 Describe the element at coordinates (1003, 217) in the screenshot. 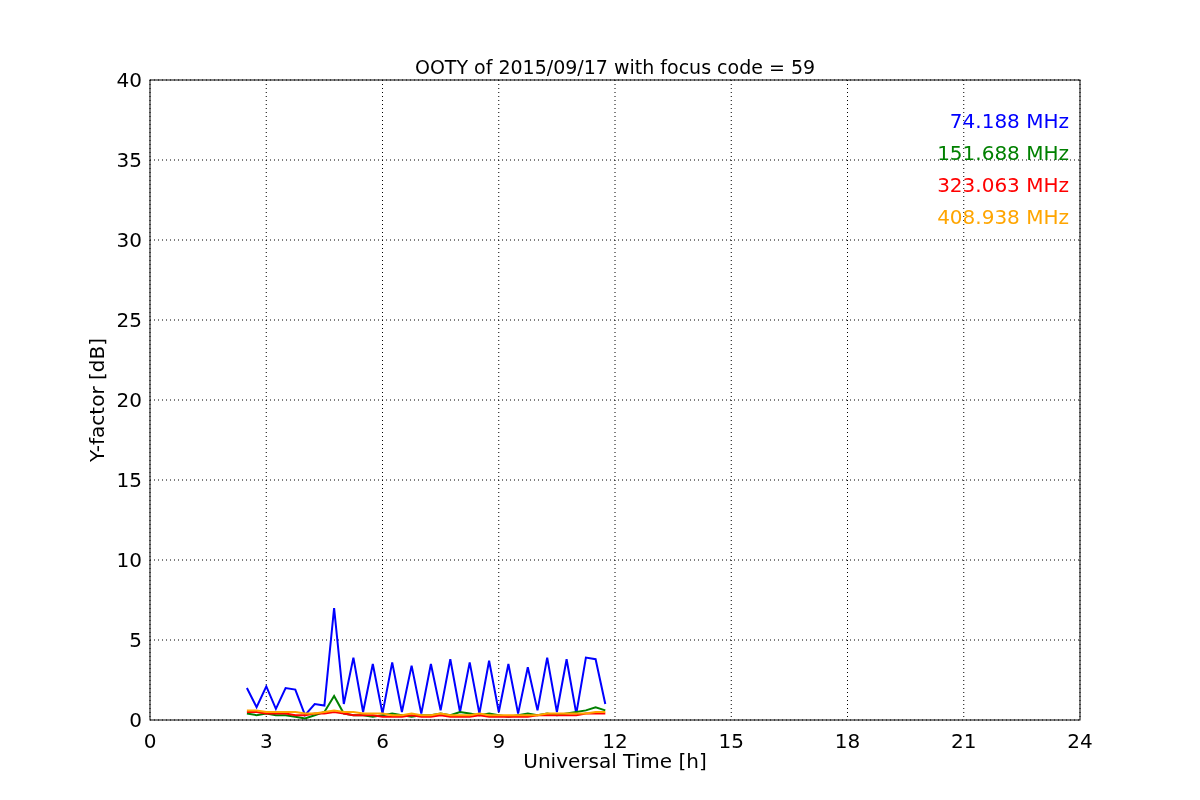

I see `legend-label: 408.938 MHz` at that location.